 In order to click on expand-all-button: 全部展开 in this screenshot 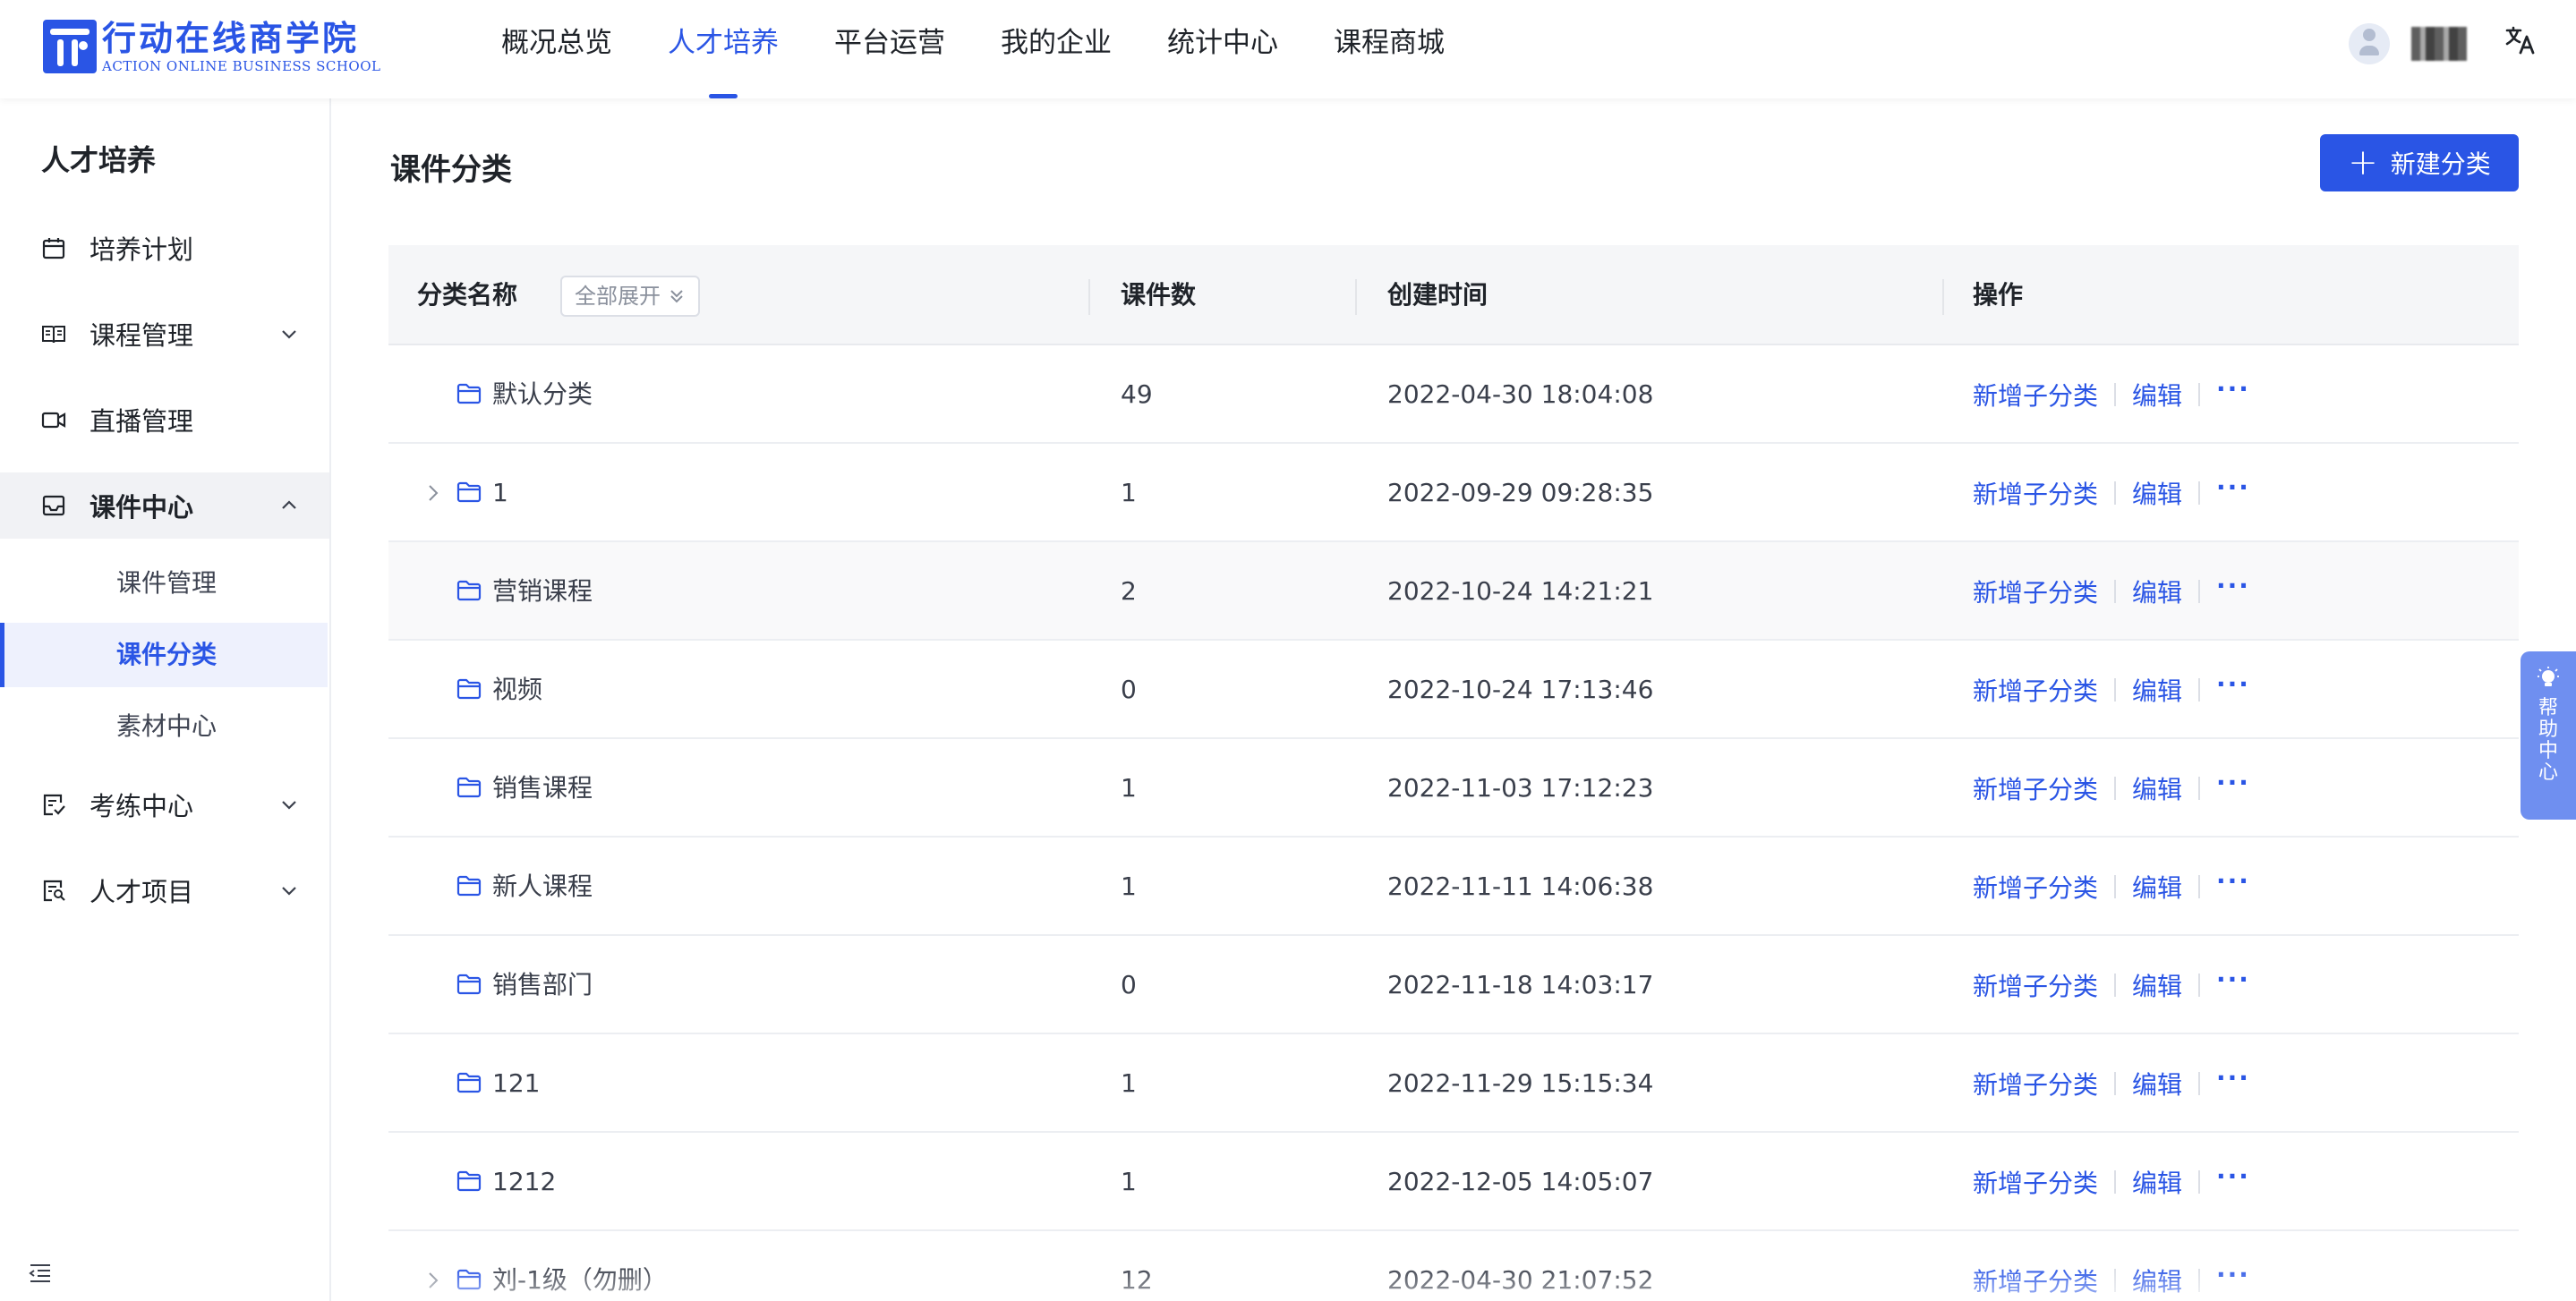, I will do `click(630, 296)`.